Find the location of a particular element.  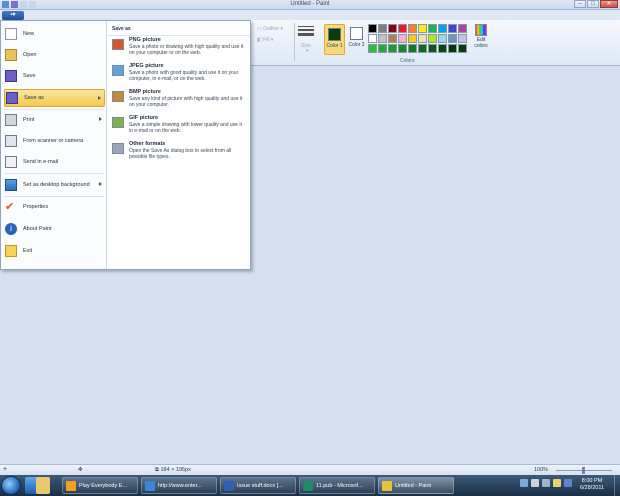

network-icon is located at coordinates (535, 483).